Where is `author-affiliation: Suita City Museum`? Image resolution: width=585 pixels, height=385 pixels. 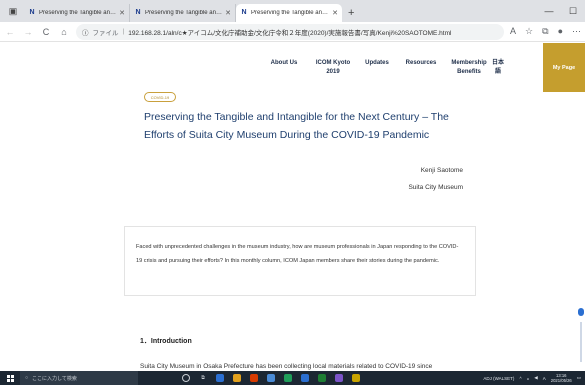
author-affiliation: Suita City Museum is located at coordinates (435, 187).